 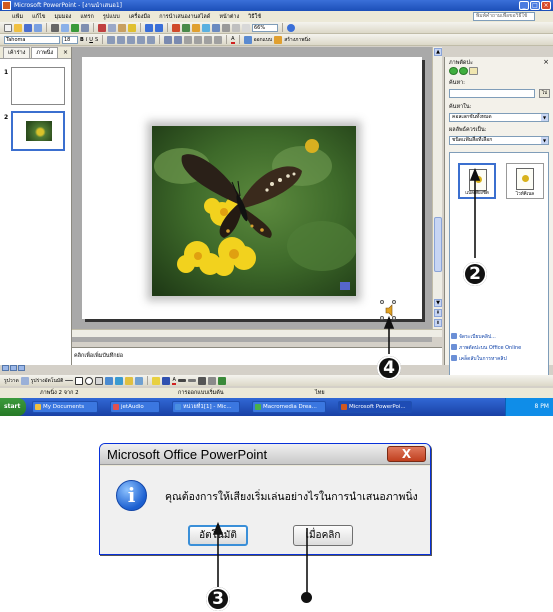 What do you see at coordinates (389, 368) in the screenshot?
I see `callout-step: 4` at bounding box center [389, 368].